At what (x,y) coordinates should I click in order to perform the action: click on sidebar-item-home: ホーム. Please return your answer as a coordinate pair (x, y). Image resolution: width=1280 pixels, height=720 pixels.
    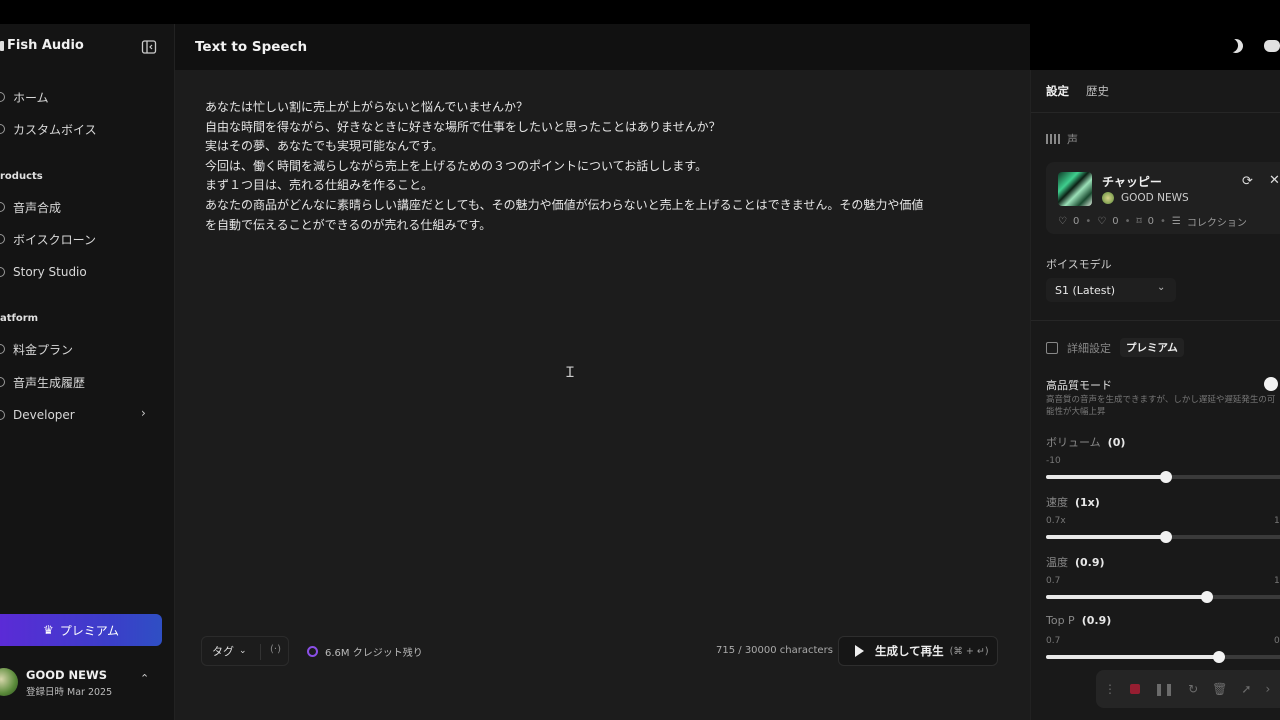
    Looking at the image, I should click on (24, 97).